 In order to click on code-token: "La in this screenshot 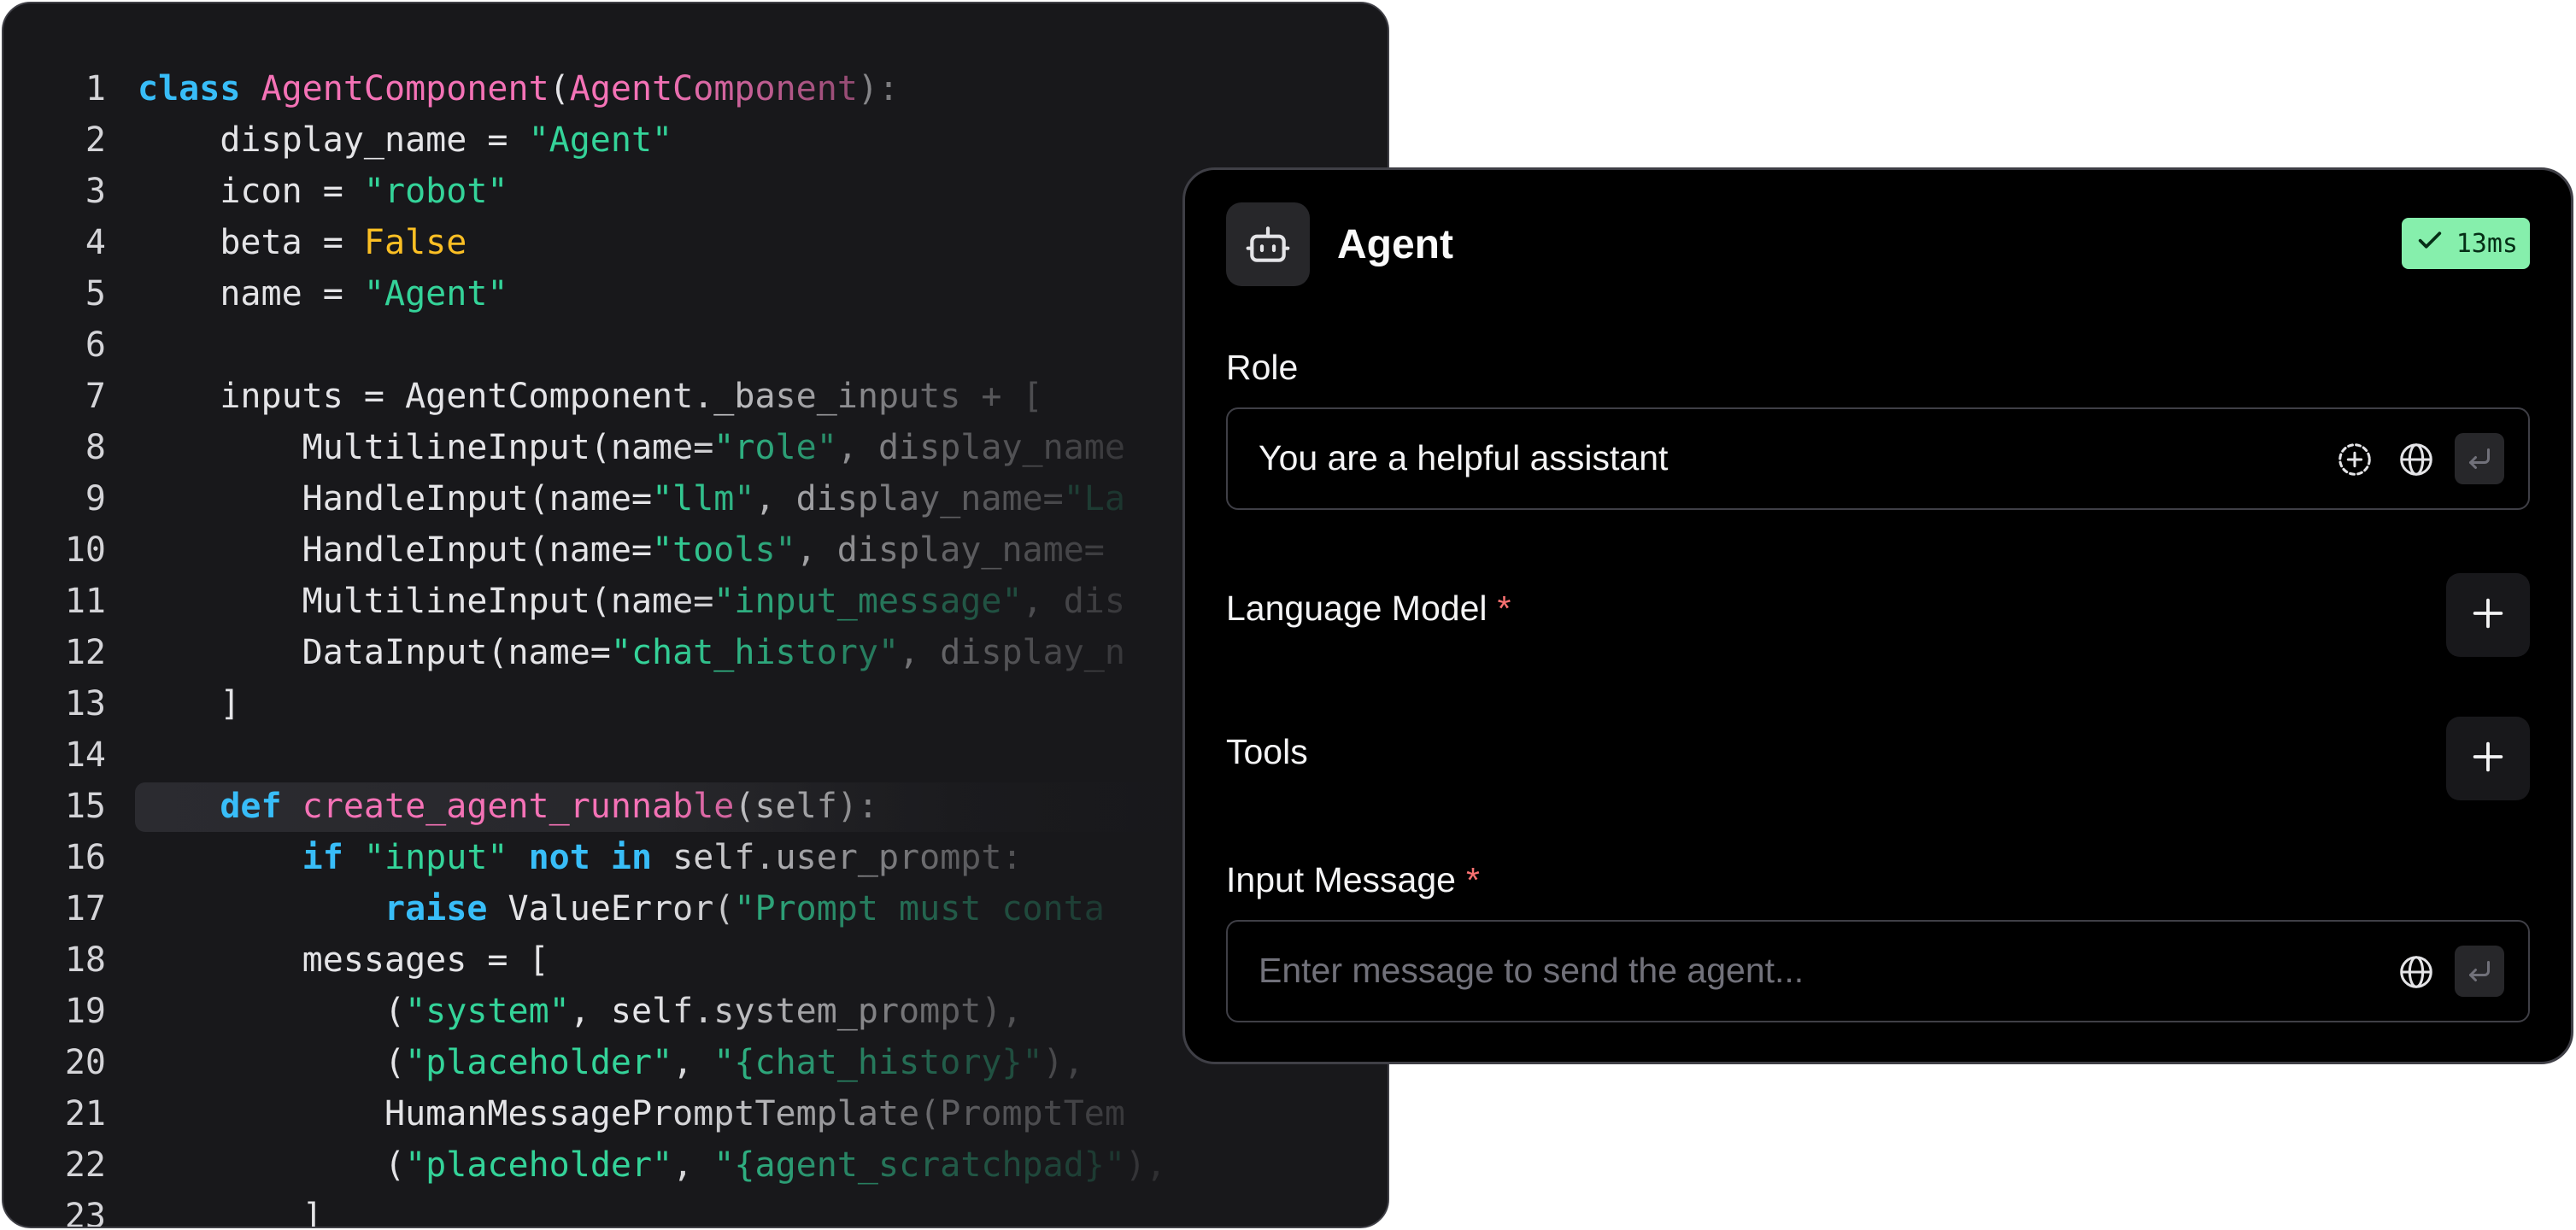, I will do `click(1094, 498)`.